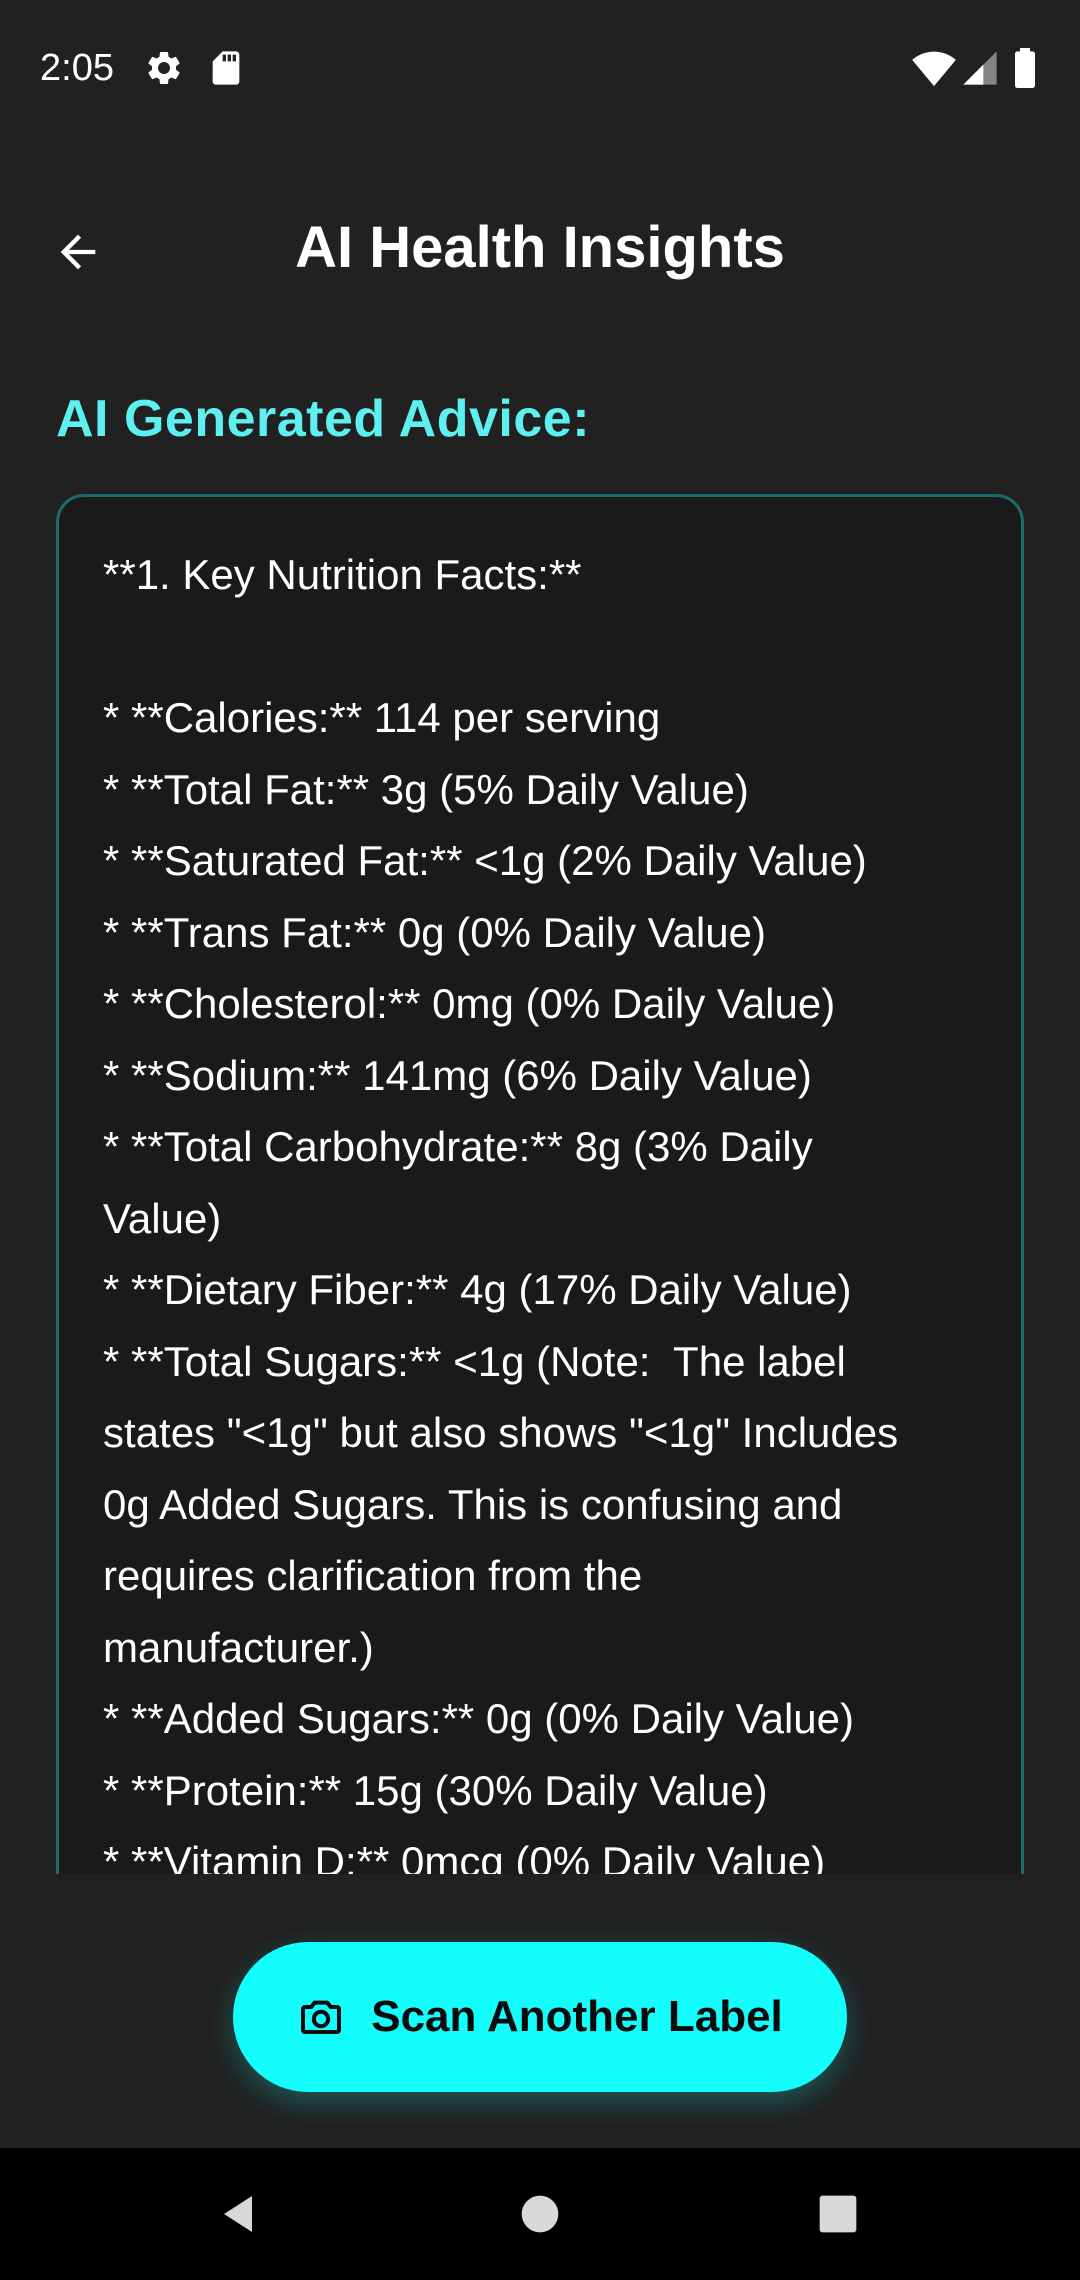 This screenshot has width=1080, height=2280. Describe the element at coordinates (934, 68) in the screenshot. I see `wifi-icon` at that location.